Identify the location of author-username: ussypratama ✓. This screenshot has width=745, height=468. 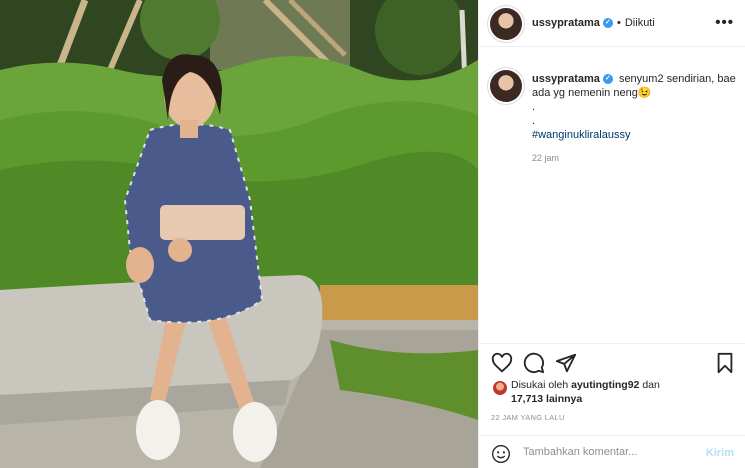
(572, 23).